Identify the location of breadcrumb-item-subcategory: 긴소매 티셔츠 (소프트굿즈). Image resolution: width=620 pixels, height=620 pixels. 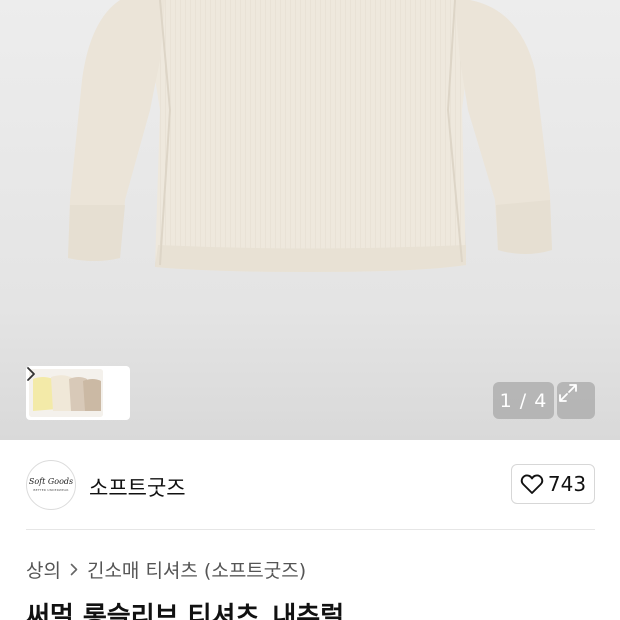
(196, 569).